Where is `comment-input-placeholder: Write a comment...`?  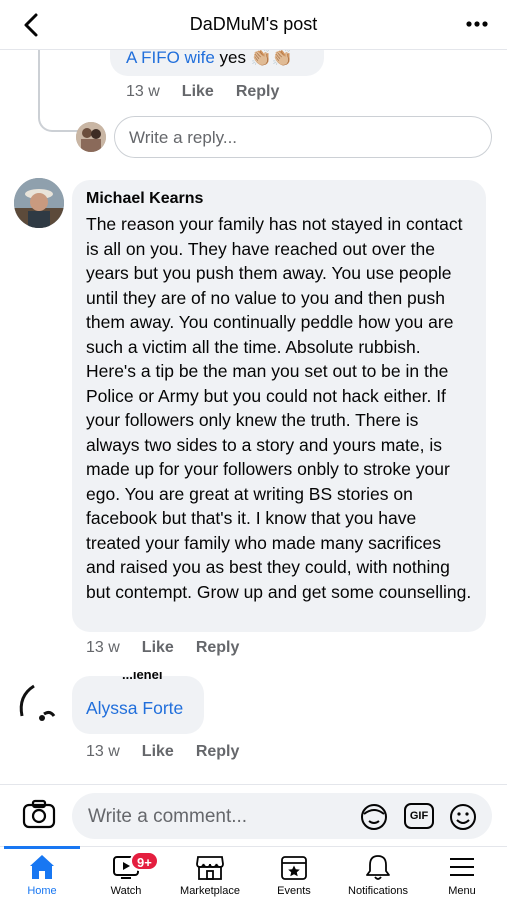 comment-input-placeholder: Write a comment... is located at coordinates (168, 816).